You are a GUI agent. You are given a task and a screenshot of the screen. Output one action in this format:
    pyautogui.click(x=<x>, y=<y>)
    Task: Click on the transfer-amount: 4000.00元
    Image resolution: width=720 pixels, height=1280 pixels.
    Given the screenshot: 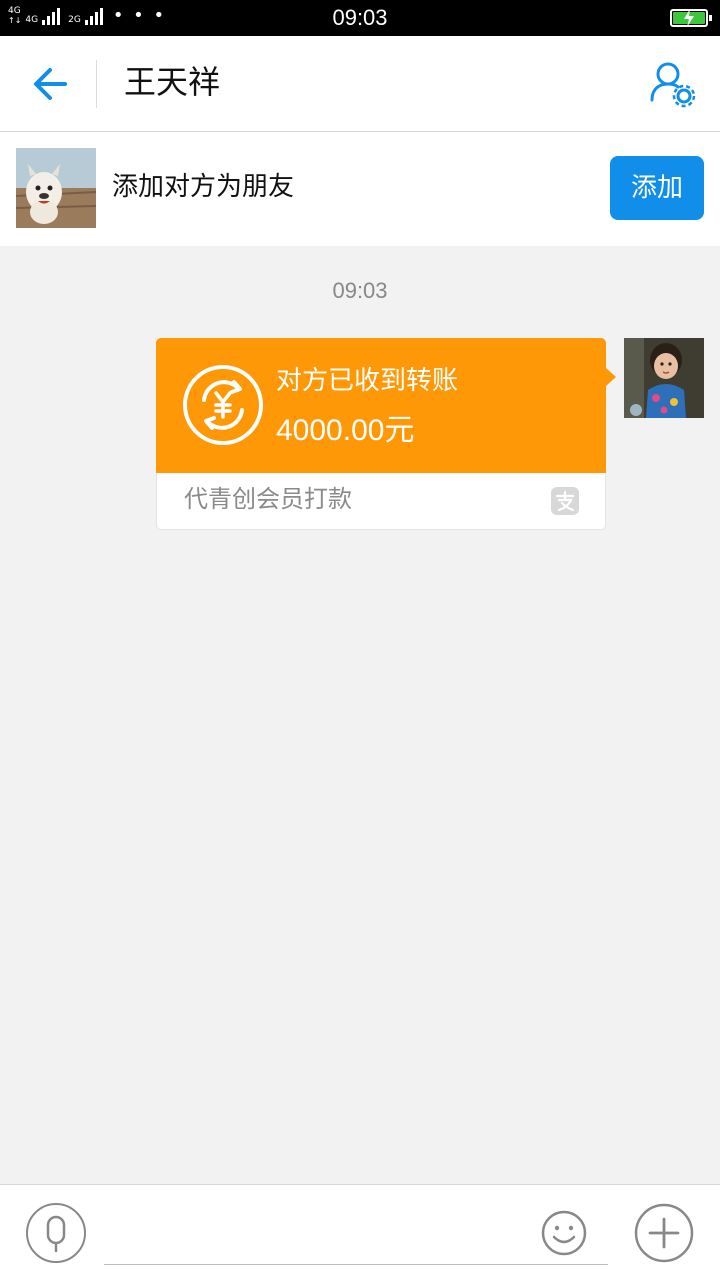 What is the action you would take?
    pyautogui.click(x=345, y=430)
    